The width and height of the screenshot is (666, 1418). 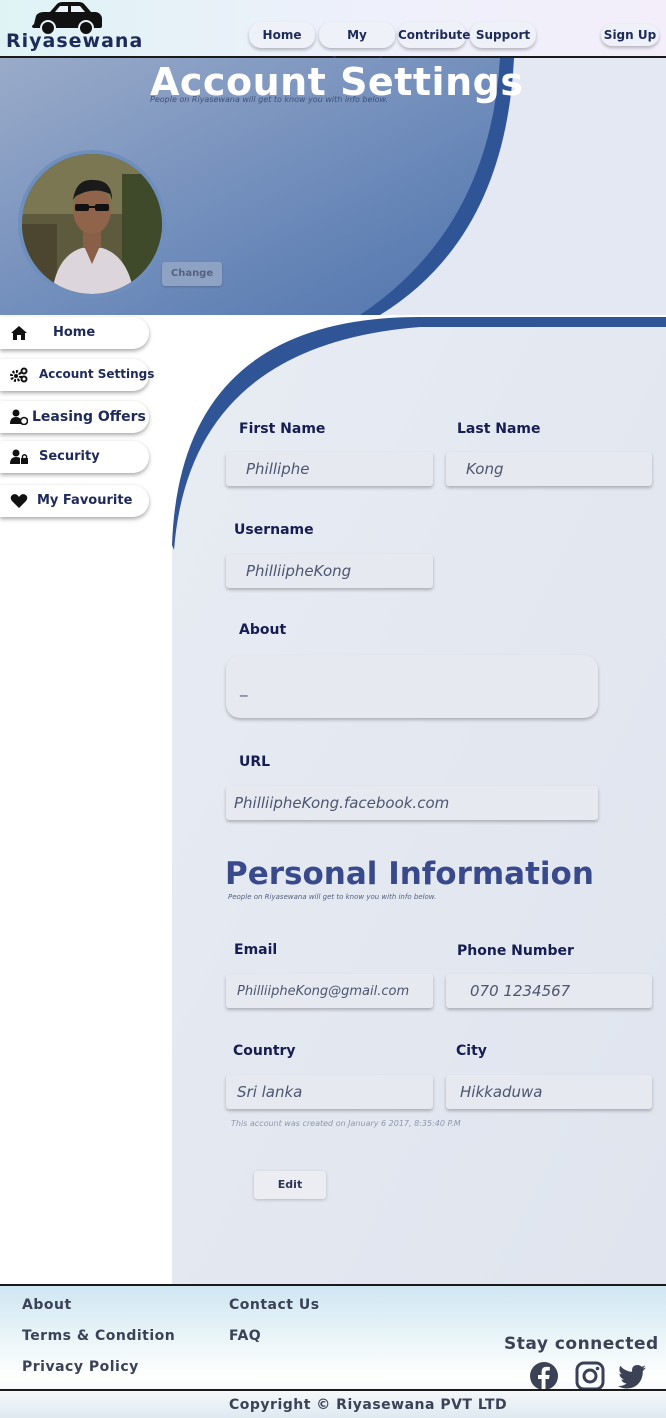 I want to click on email-label: Email, so click(x=256, y=950).